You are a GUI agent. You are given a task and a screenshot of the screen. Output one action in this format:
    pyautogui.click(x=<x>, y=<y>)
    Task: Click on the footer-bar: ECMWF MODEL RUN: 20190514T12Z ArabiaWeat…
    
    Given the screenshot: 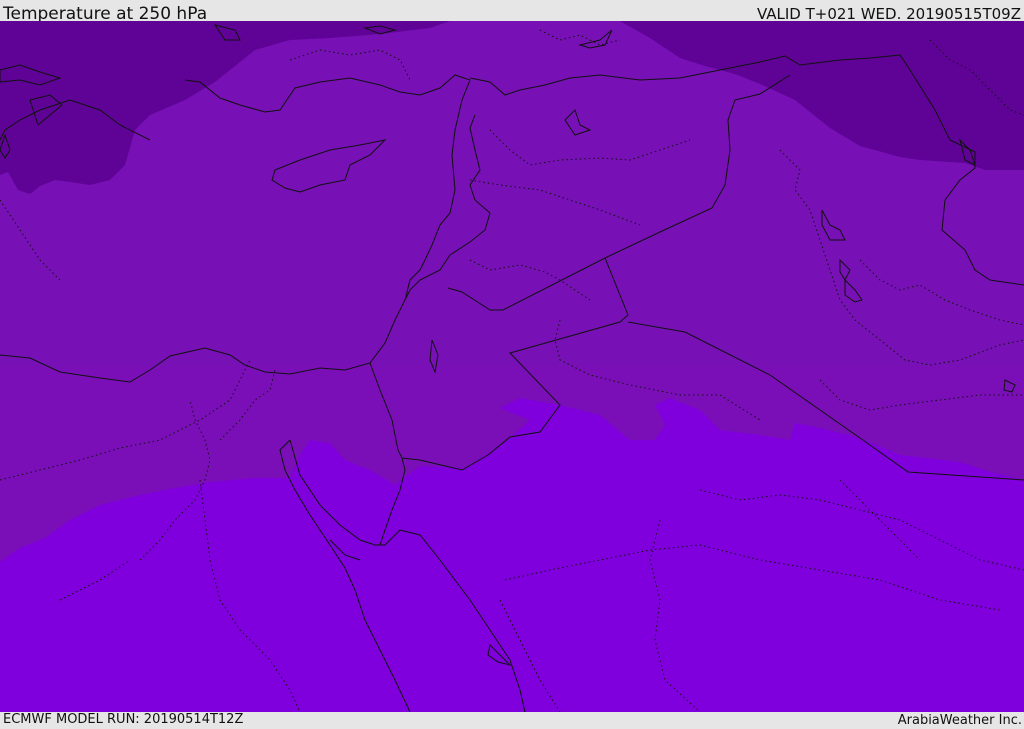 What is the action you would take?
    pyautogui.click(x=512, y=720)
    